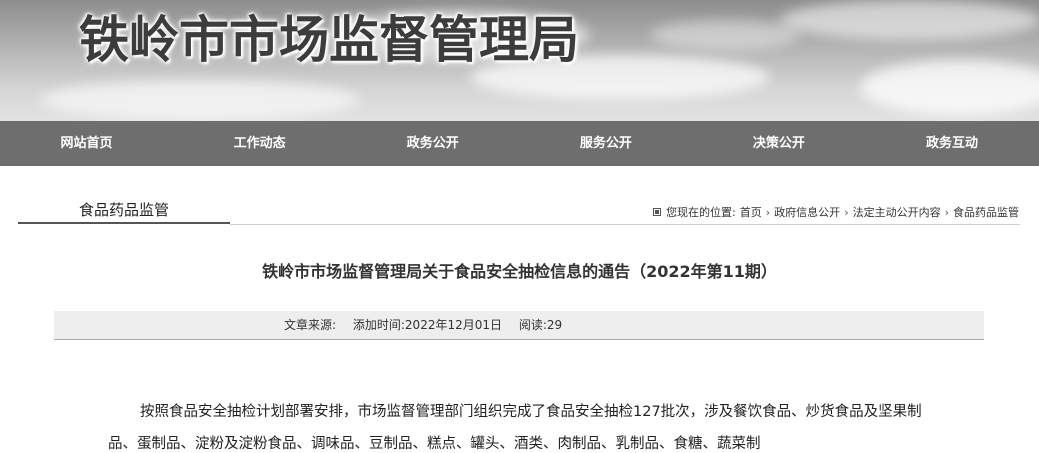  What do you see at coordinates (605, 143) in the screenshot?
I see `nav-item-service-disclosure: 服务公开` at bounding box center [605, 143].